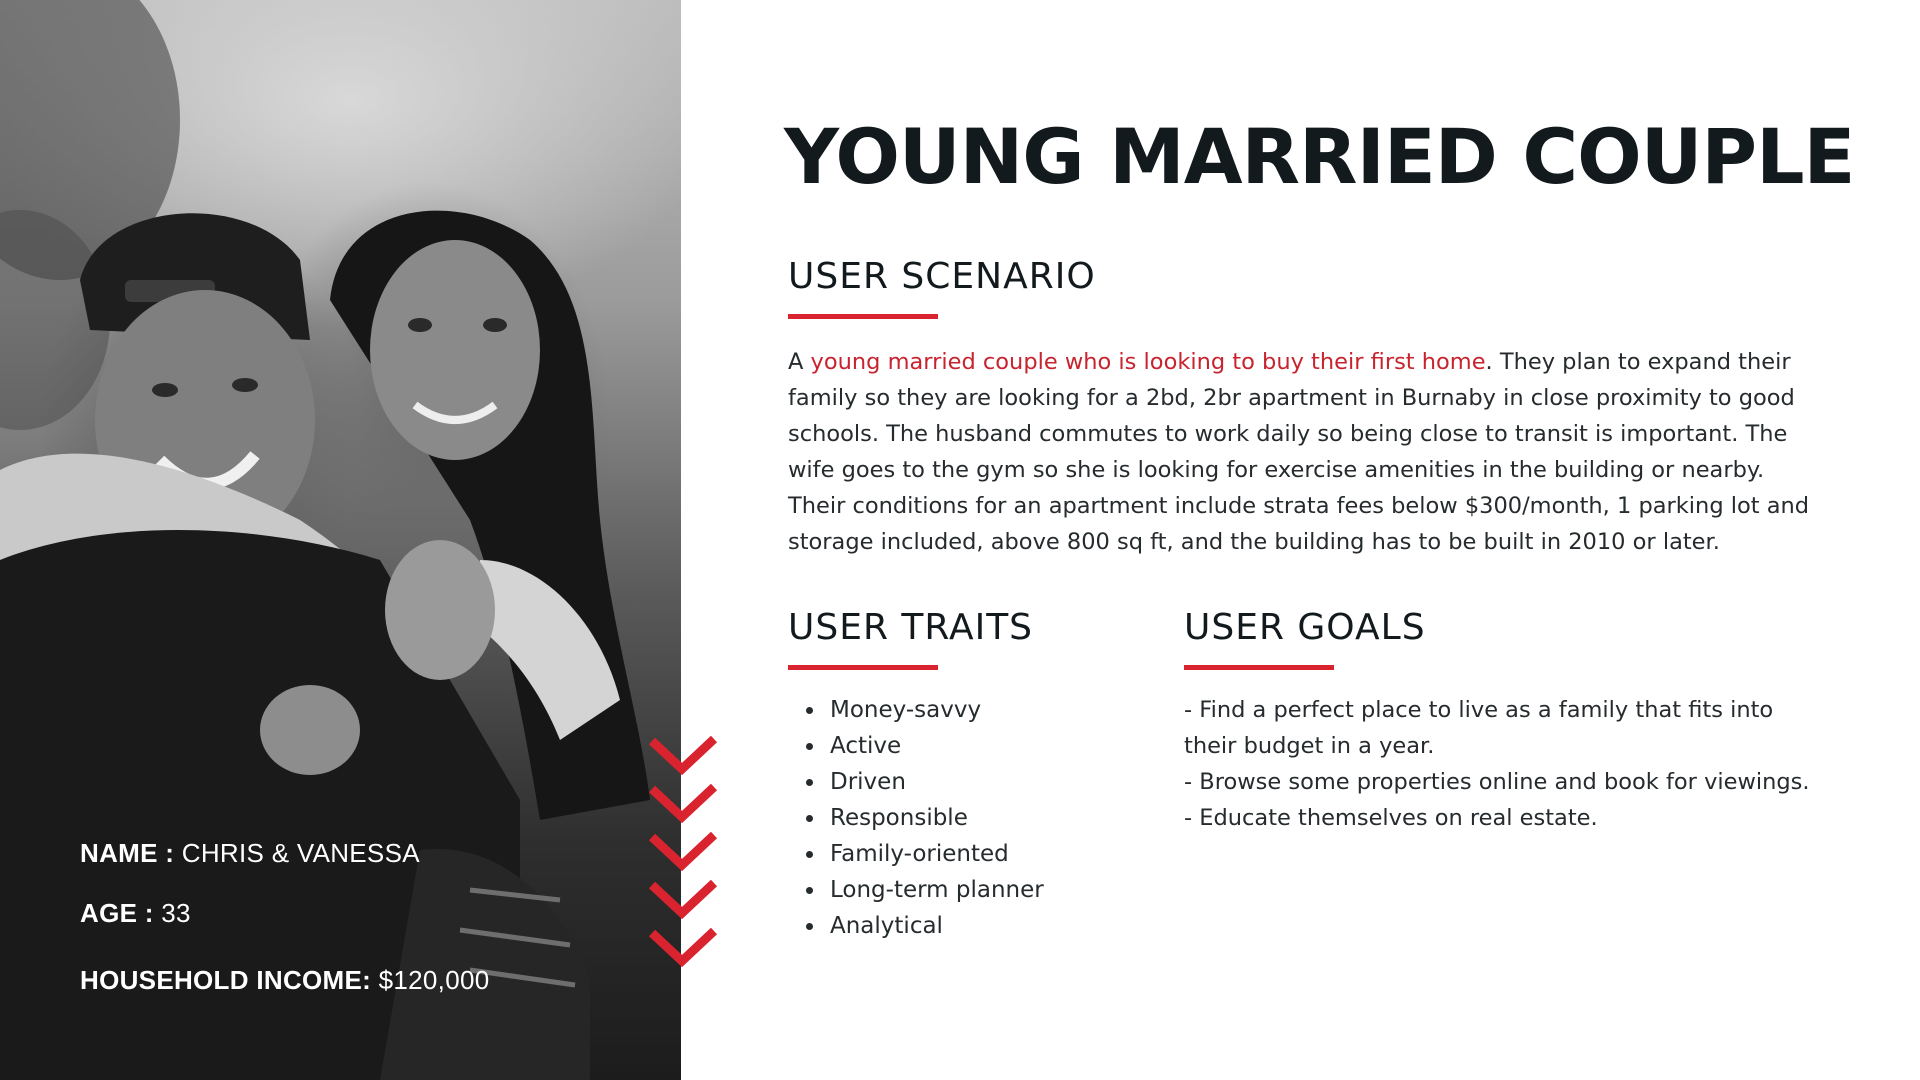  I want to click on list-item: Responsible, so click(916, 818).